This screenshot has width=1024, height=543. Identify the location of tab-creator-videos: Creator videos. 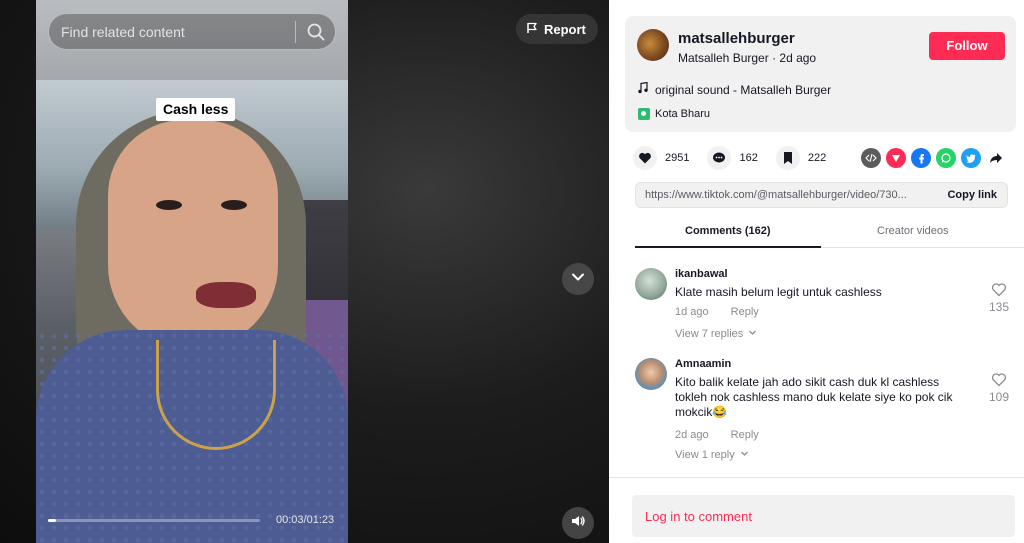
(913, 231).